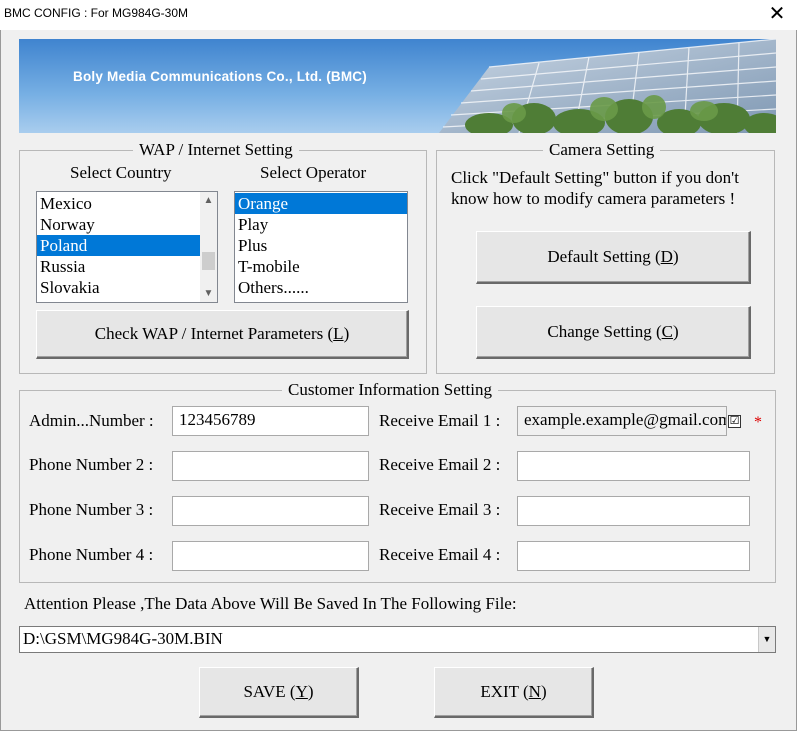 The height and width of the screenshot is (731, 797). Describe the element at coordinates (633, 511) in the screenshot. I see `receive-email-3-field` at that location.